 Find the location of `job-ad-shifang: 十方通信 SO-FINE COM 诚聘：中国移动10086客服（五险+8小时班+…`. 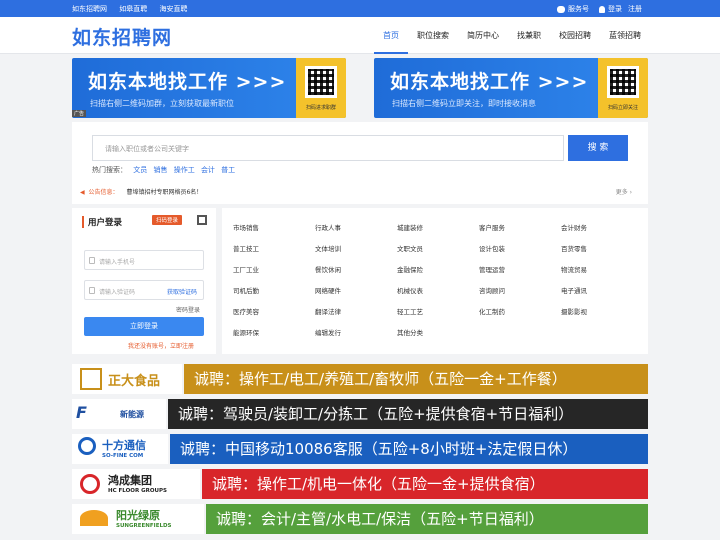

job-ad-shifang: 十方通信 SO-FINE COM 诚聘：中国移动10086客服（五险+8小时班+… is located at coordinates (360, 449).